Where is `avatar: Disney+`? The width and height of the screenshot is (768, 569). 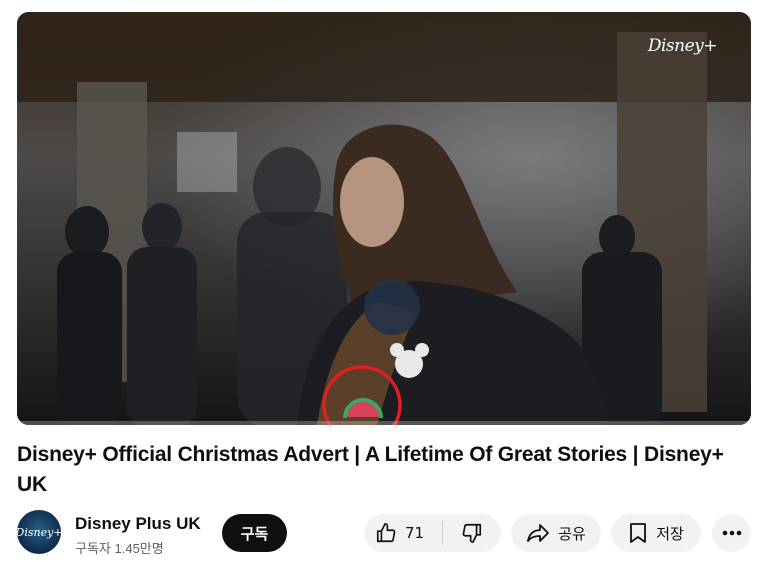
avatar: Disney+ is located at coordinates (39, 532).